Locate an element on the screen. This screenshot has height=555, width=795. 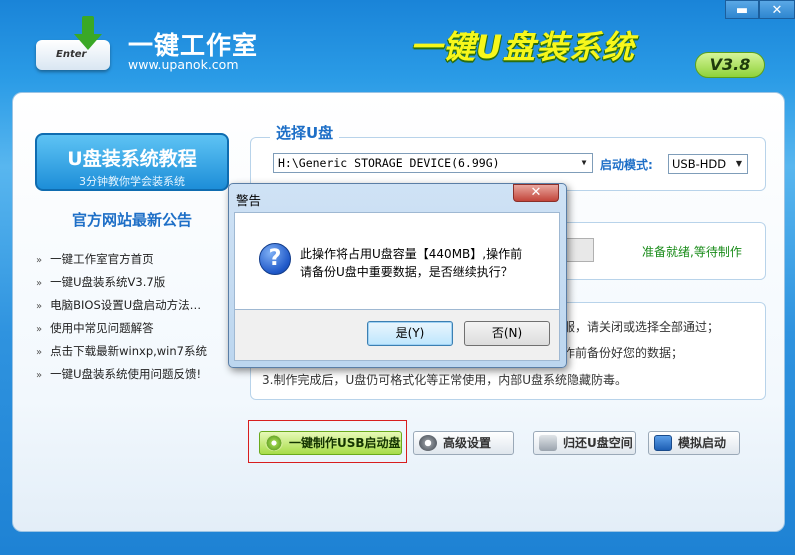
drive-restore-icon is located at coordinates (548, 443).